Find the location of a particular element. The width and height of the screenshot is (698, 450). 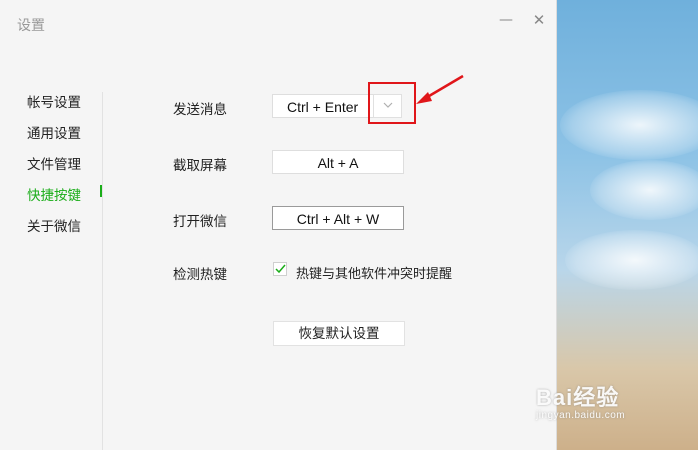

screenshot-key-field: Alt + A is located at coordinates (338, 162).